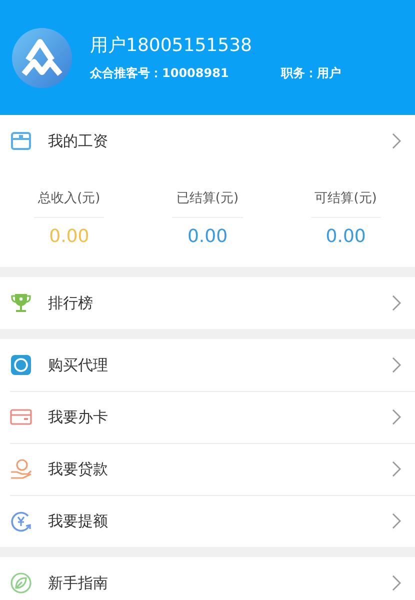 Image resolution: width=415 pixels, height=600 pixels. What do you see at coordinates (78, 469) in the screenshot?
I see `menu-label: 我要贷款` at bounding box center [78, 469].